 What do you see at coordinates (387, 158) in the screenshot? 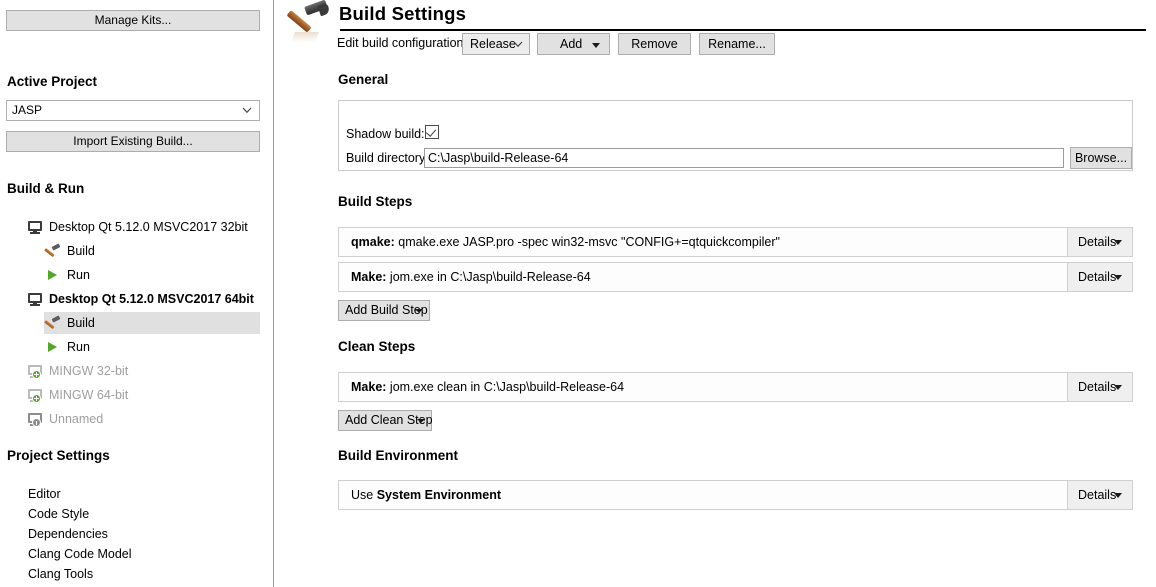
I see `build-directory-label: Build directory:` at bounding box center [387, 158].